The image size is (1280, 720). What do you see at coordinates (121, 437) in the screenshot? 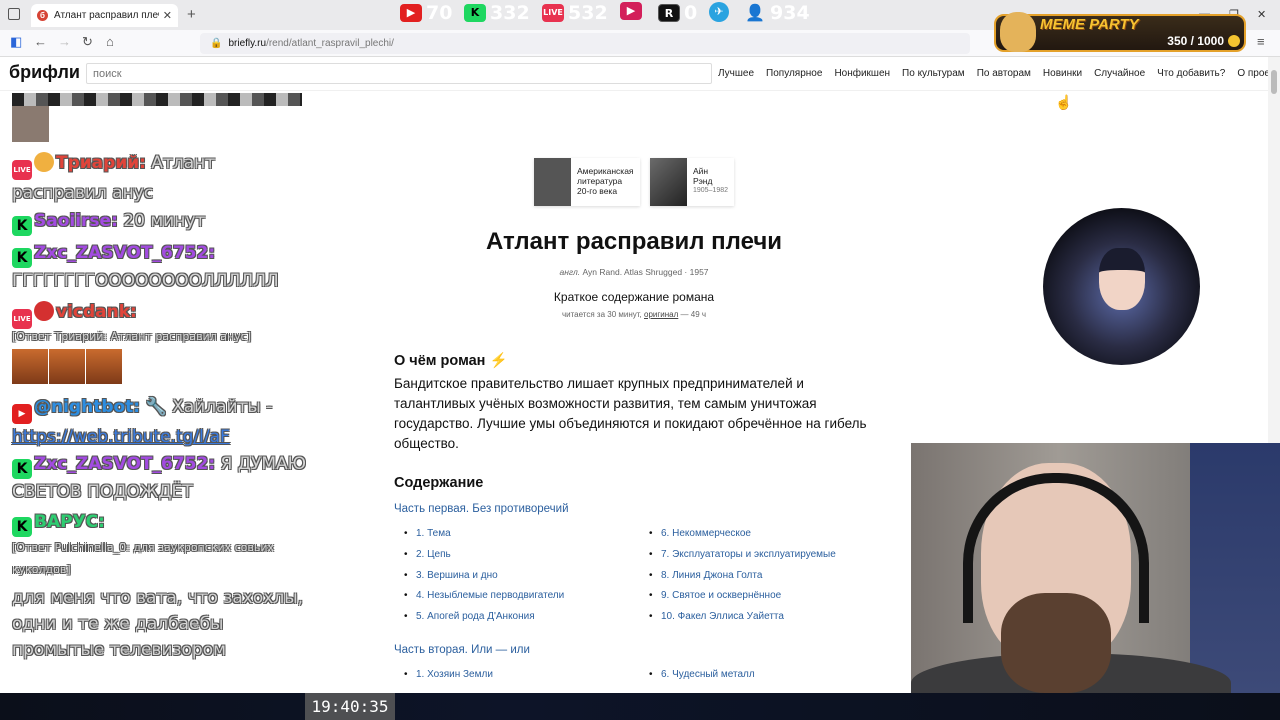
I see `chat-link: https://web.tribute.tg/l/aF` at bounding box center [121, 437].